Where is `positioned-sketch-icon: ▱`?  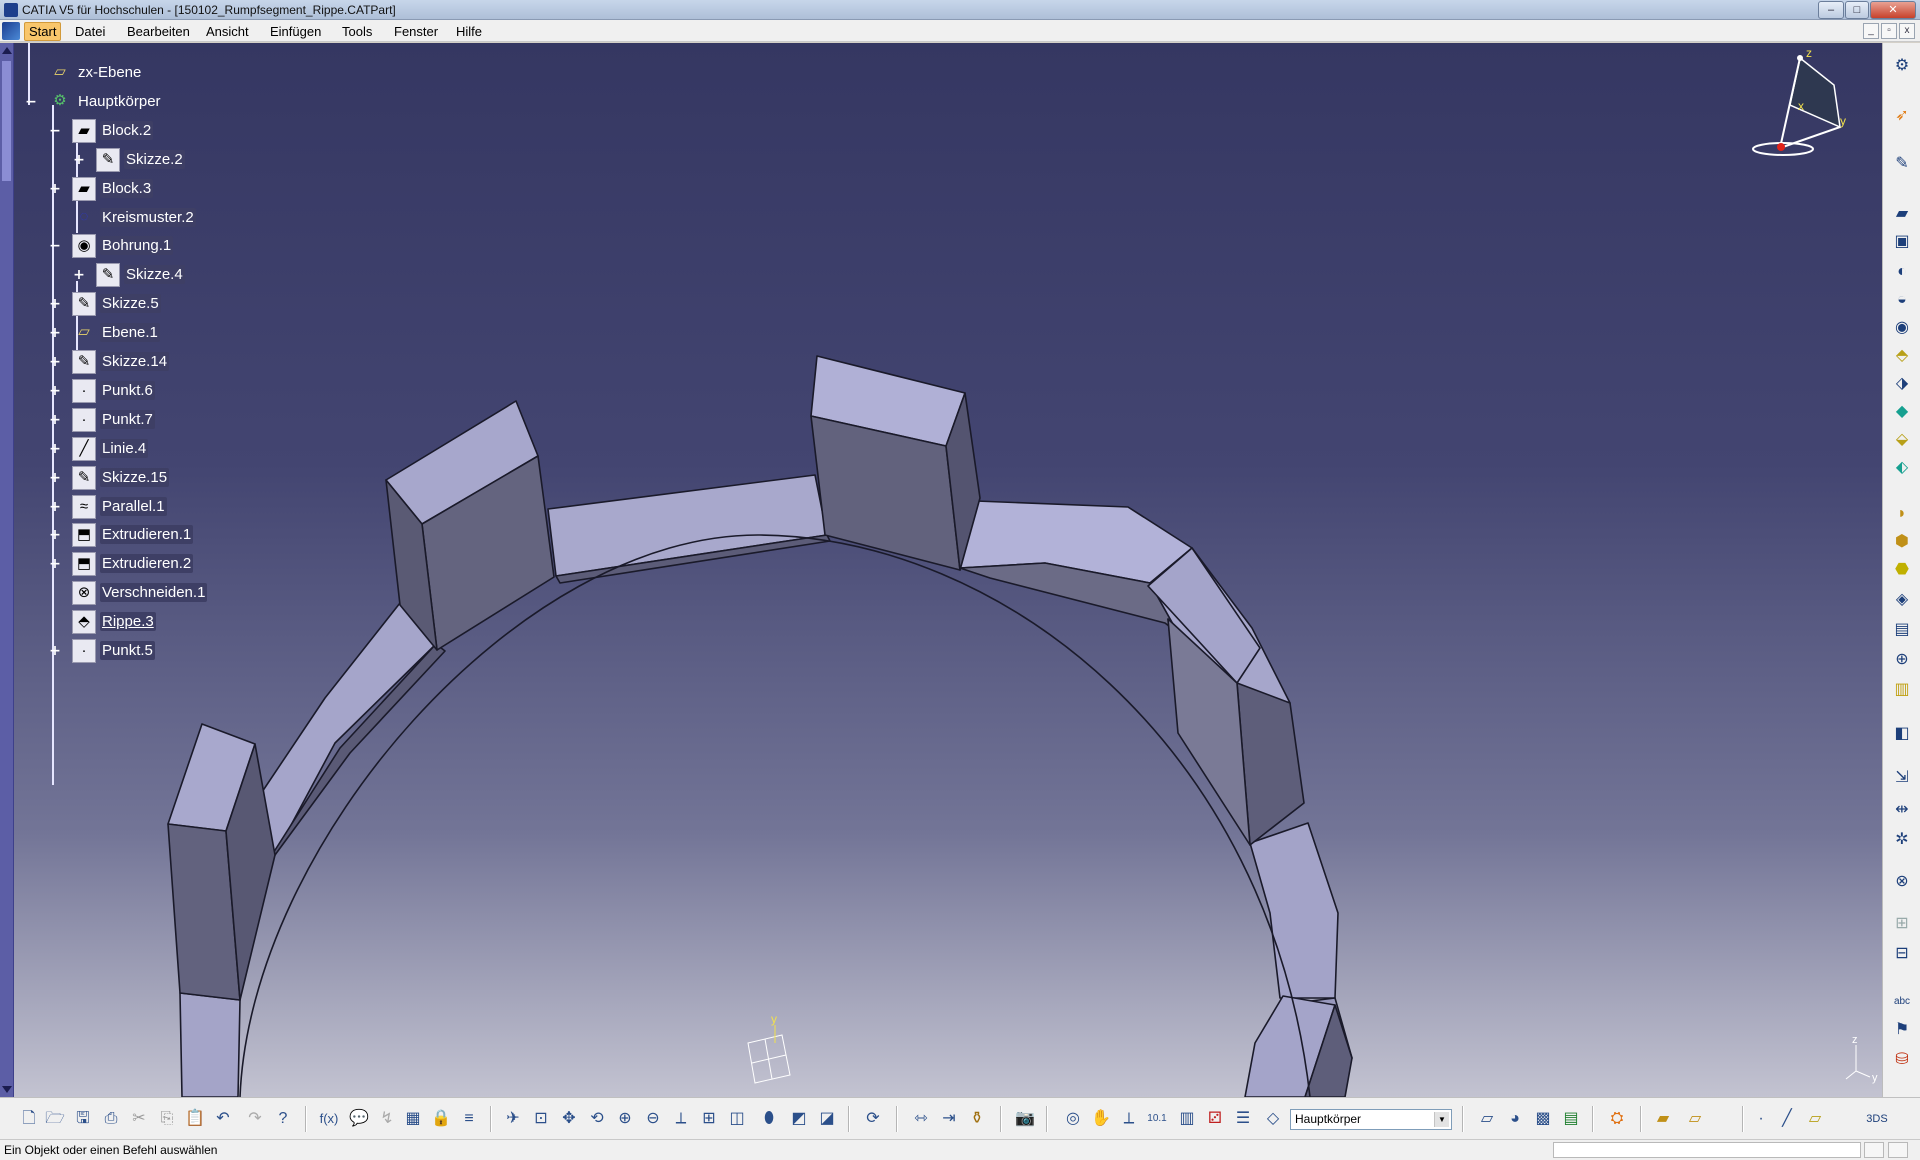 positioned-sketch-icon: ▱ is located at coordinates (1695, 1119).